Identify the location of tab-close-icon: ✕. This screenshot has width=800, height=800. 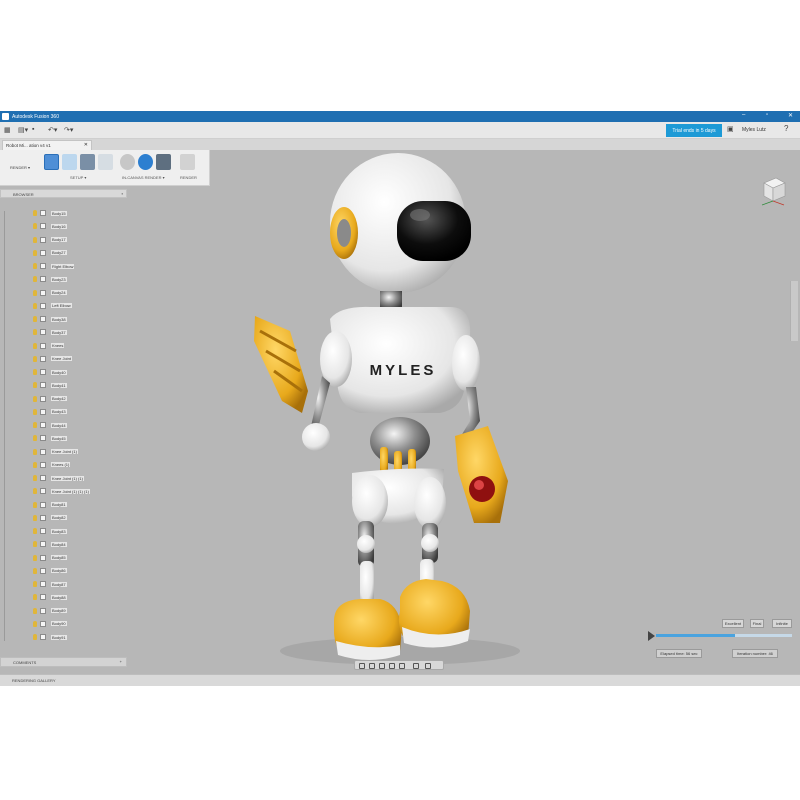
(86, 145).